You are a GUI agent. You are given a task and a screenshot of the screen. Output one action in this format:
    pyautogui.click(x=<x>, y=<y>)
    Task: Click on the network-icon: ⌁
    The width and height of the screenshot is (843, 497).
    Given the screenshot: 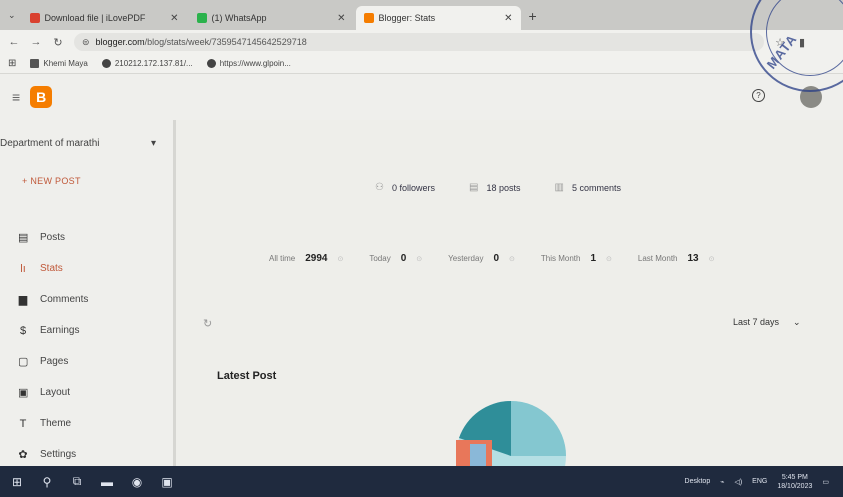 What is the action you would take?
    pyautogui.click(x=722, y=482)
    